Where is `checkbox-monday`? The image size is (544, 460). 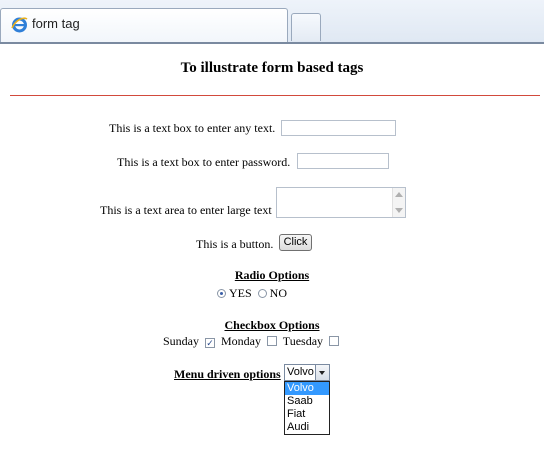 checkbox-monday is located at coordinates (272, 341).